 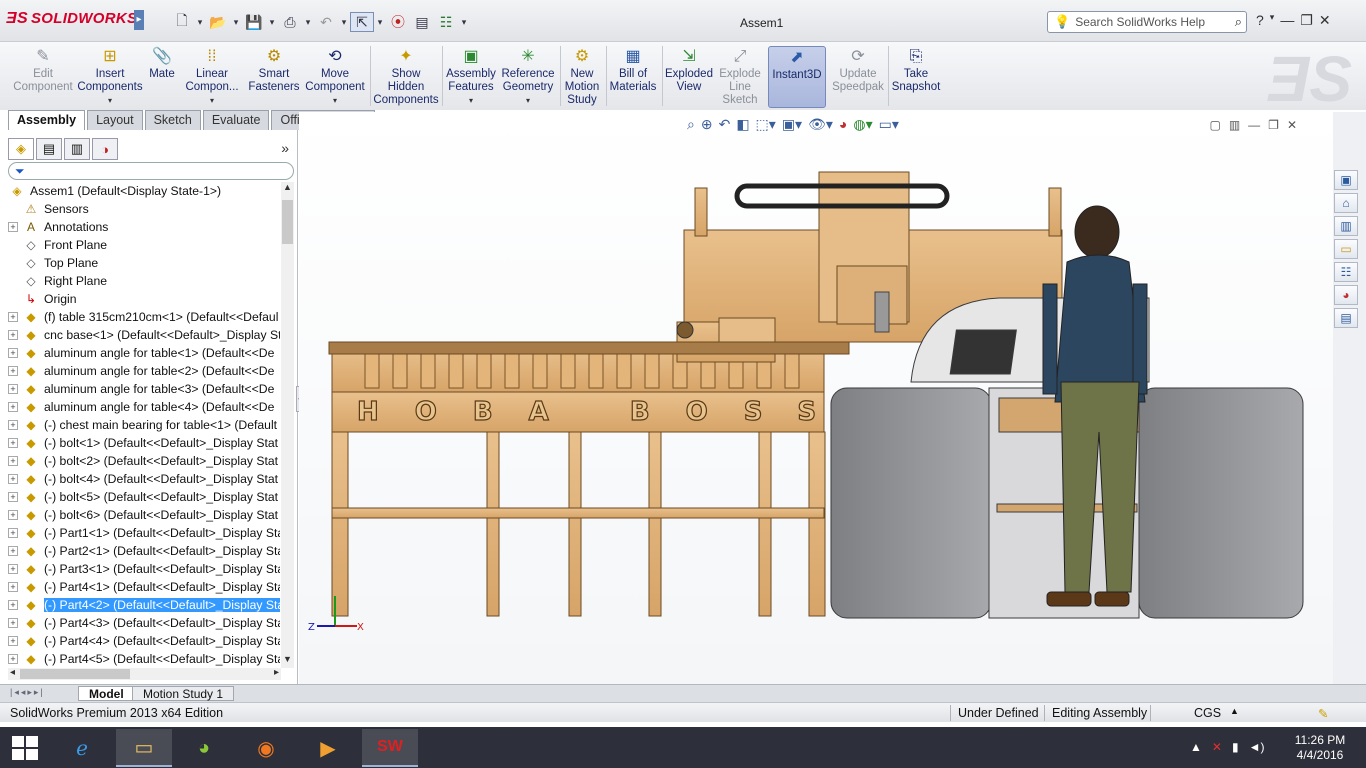 What do you see at coordinates (25, 748) in the screenshot?
I see `windows-start-icon` at bounding box center [25, 748].